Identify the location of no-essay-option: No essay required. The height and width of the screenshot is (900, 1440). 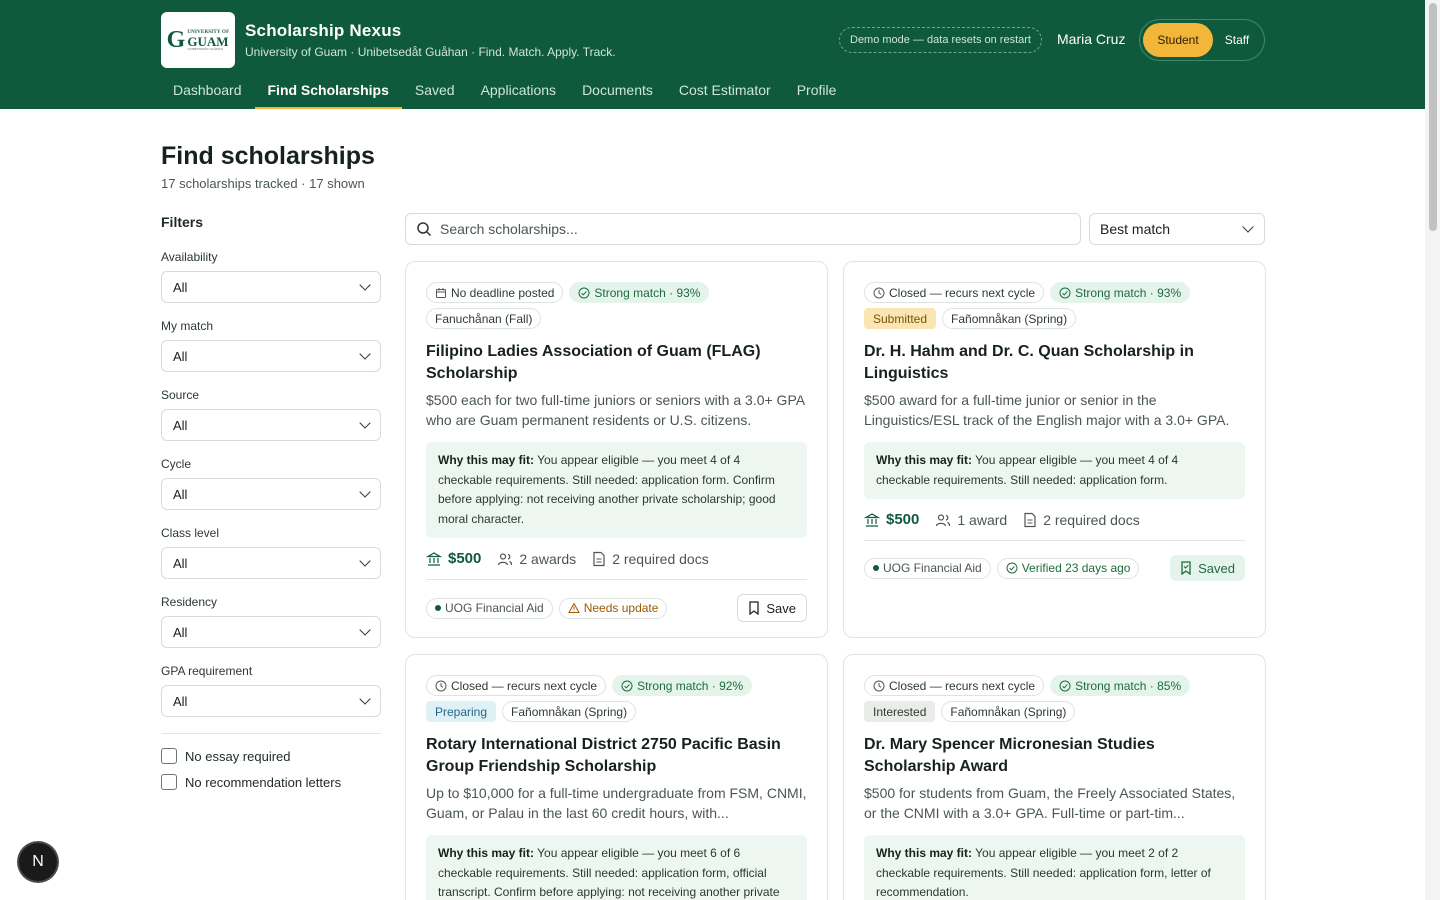
(271, 756).